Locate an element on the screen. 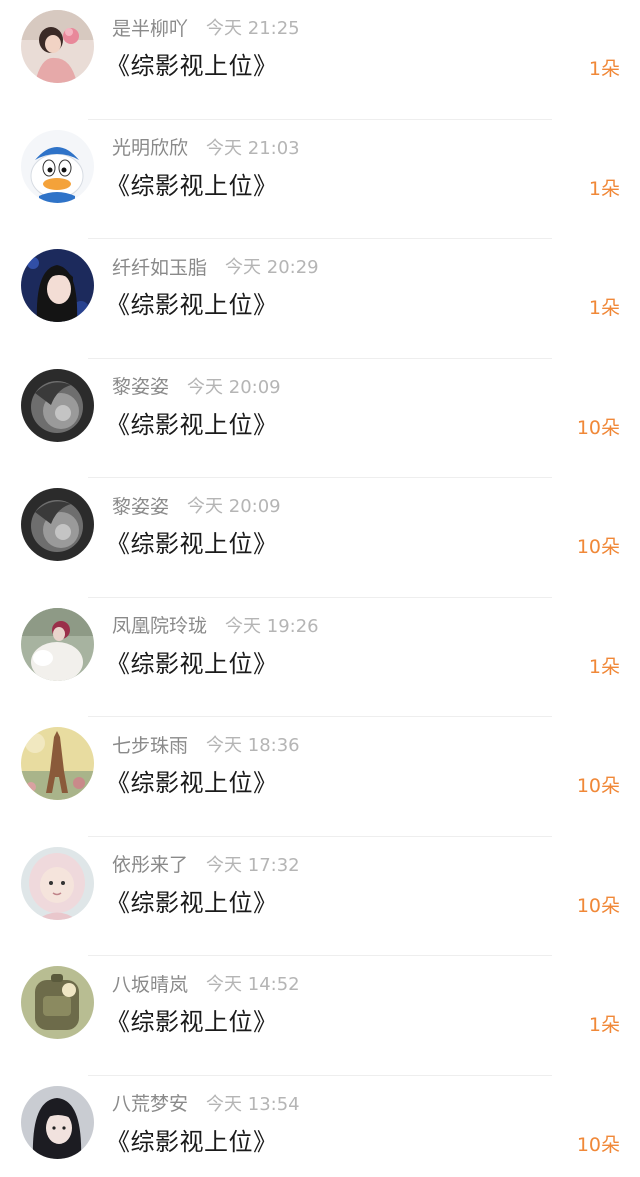 This screenshot has height=1177, width=640. user-name: 纤纤如玉脂 is located at coordinates (159, 266).